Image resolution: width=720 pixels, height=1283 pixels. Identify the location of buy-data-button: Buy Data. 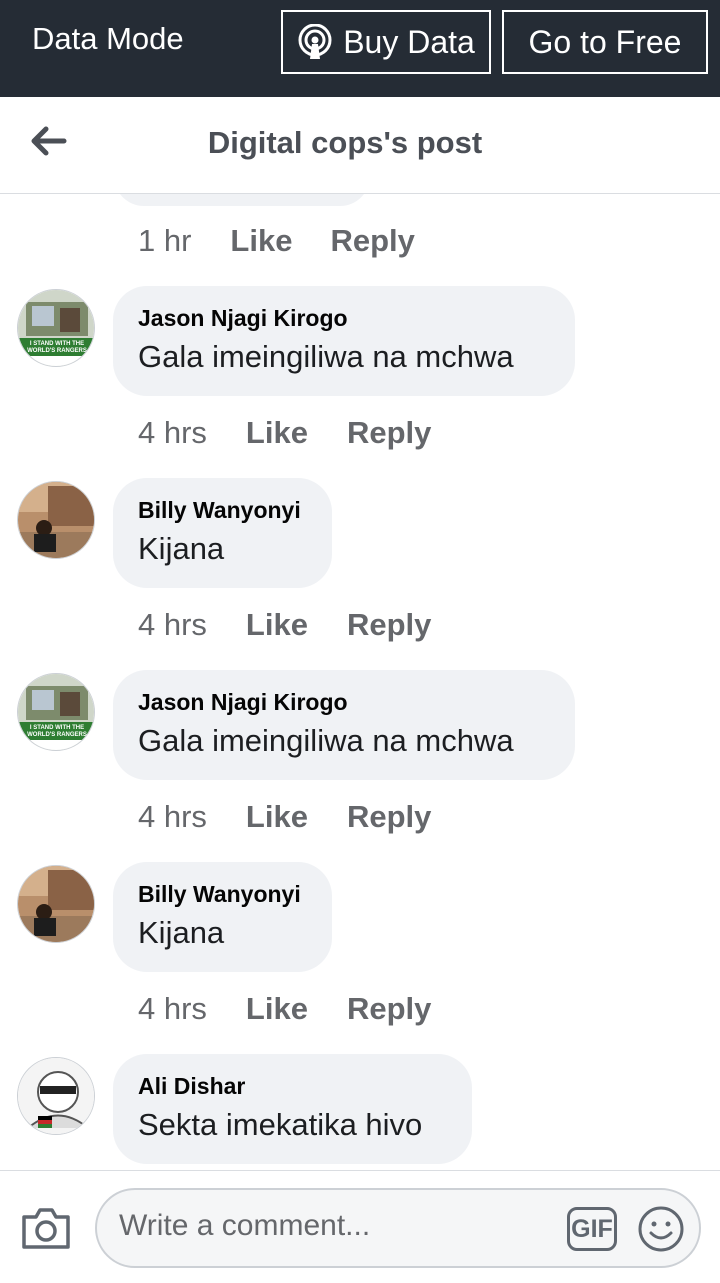
(386, 42).